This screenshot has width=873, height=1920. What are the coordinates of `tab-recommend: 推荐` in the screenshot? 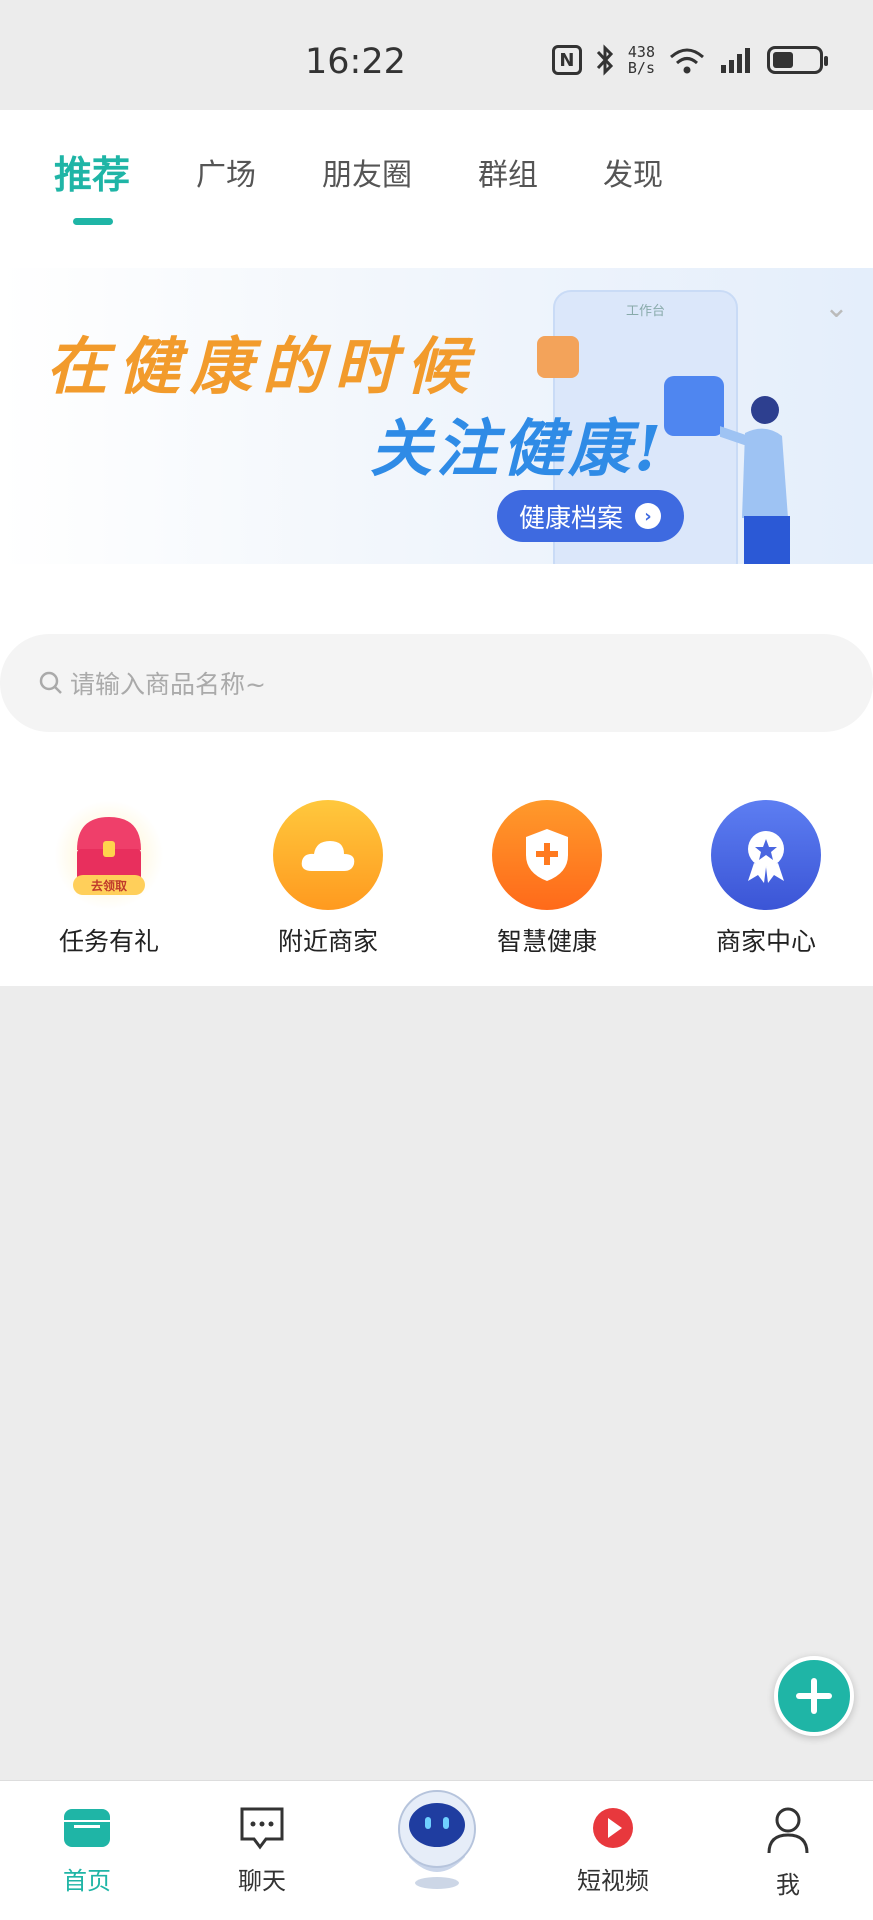 It's located at (92, 171).